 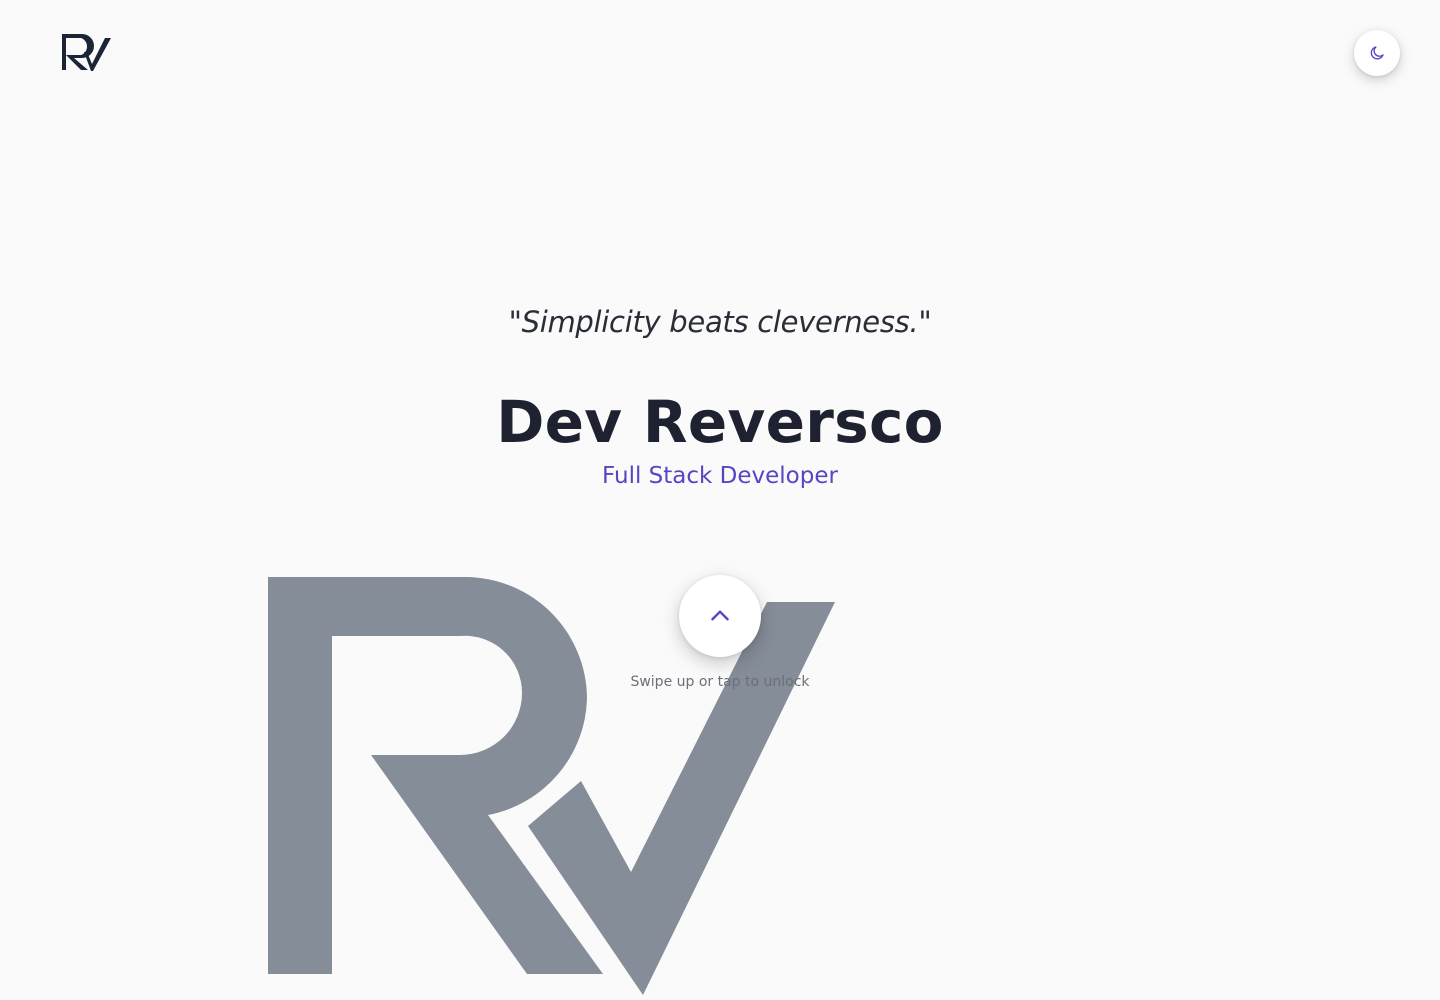 I want to click on theme-toggle-button, so click(x=1377, y=53).